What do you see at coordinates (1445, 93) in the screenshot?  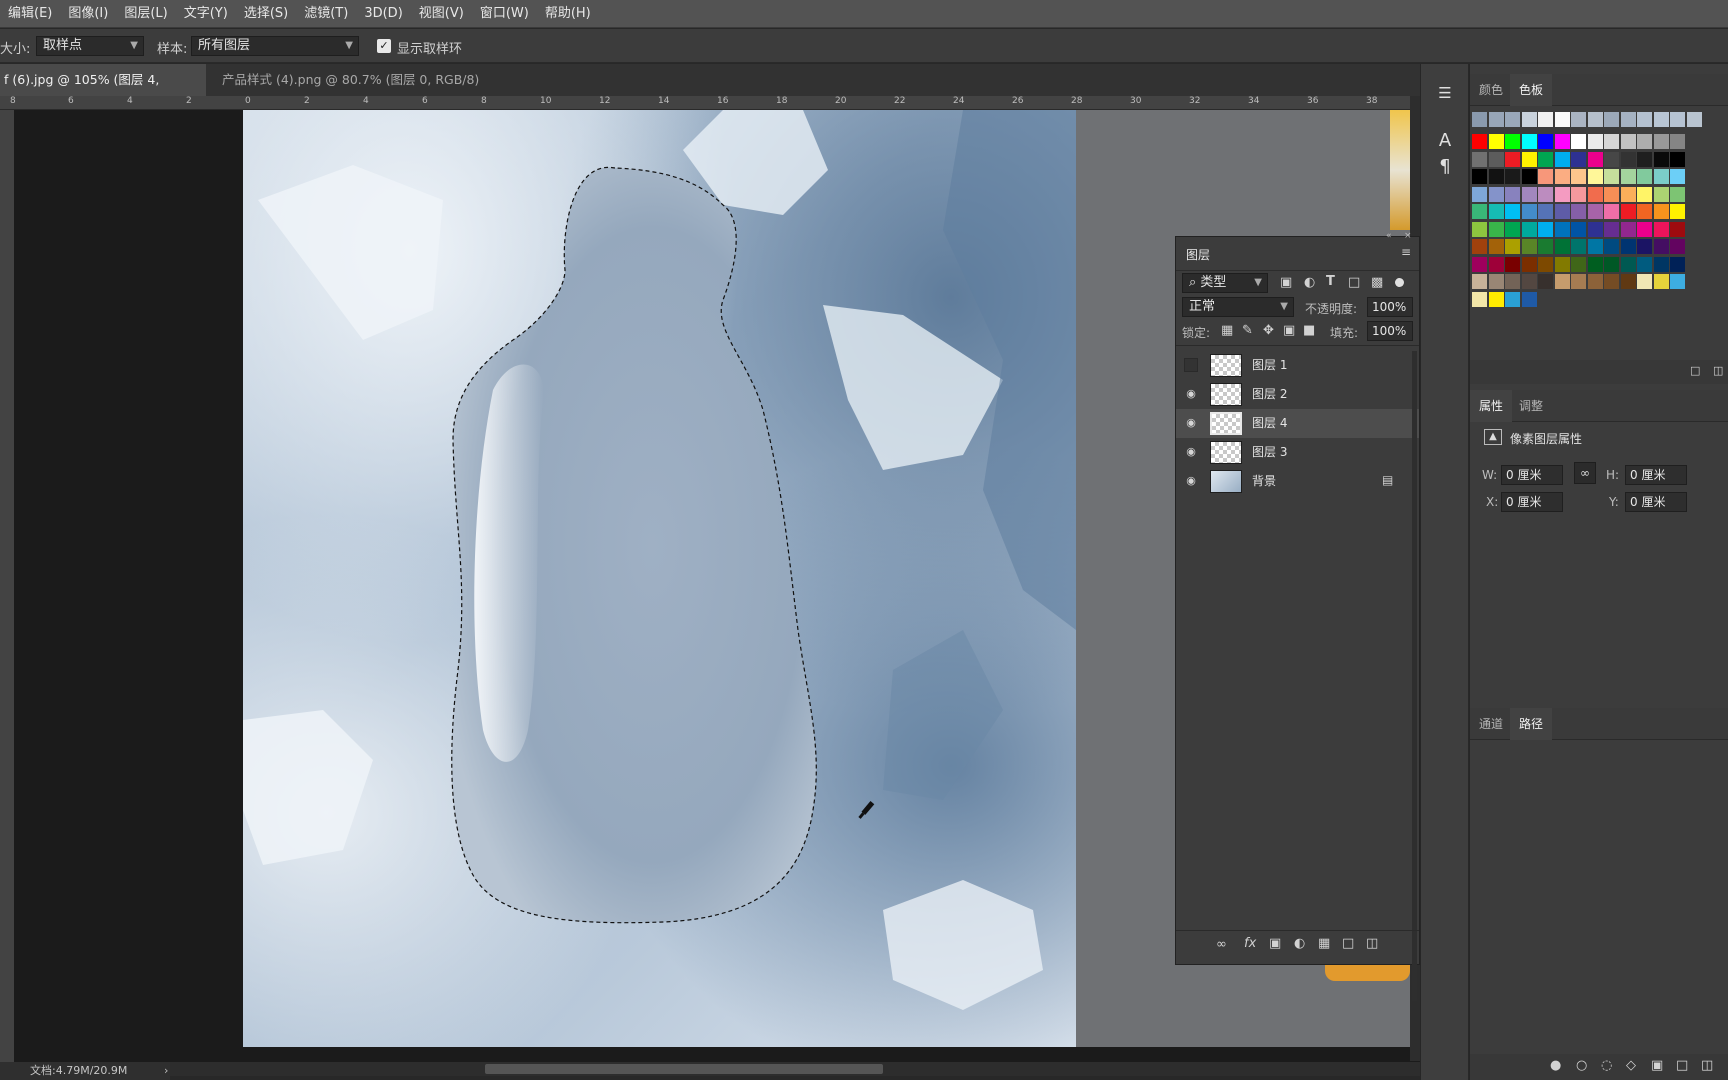 I see `history-icon: ☰` at bounding box center [1445, 93].